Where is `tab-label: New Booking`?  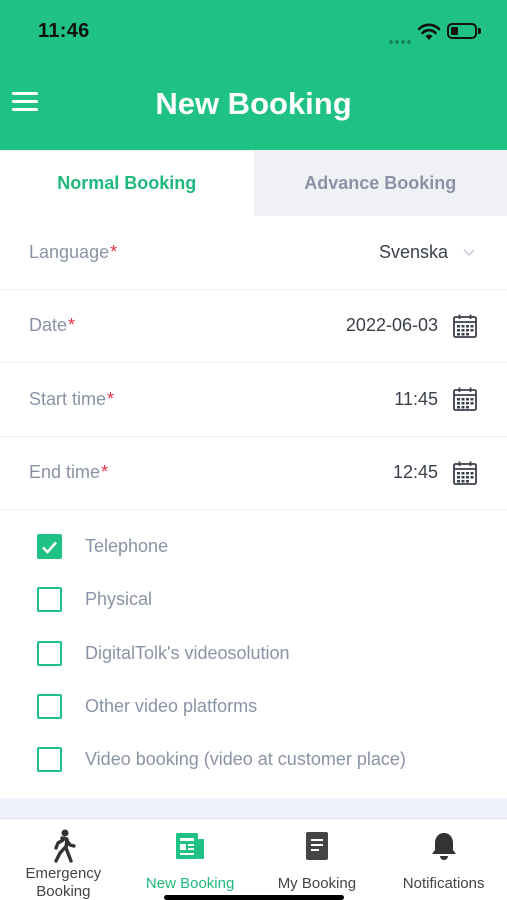
tab-label: New Booking is located at coordinates (190, 883).